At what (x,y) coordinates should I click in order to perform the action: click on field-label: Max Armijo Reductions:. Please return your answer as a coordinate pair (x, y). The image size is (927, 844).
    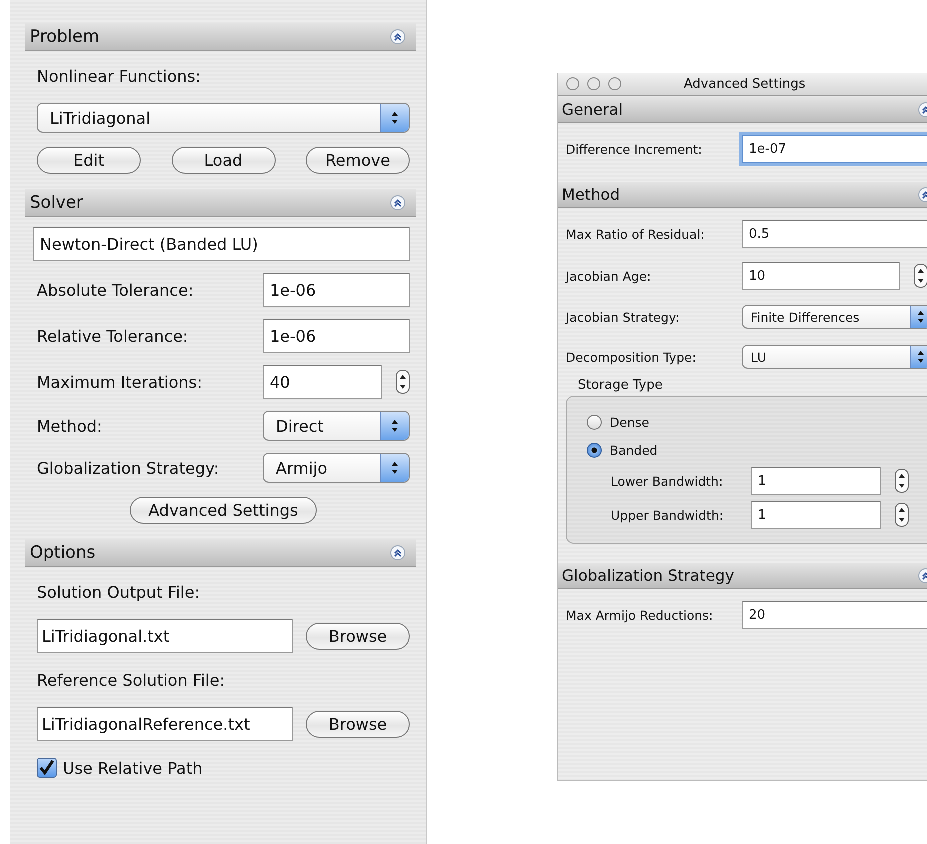
    Looking at the image, I should click on (640, 615).